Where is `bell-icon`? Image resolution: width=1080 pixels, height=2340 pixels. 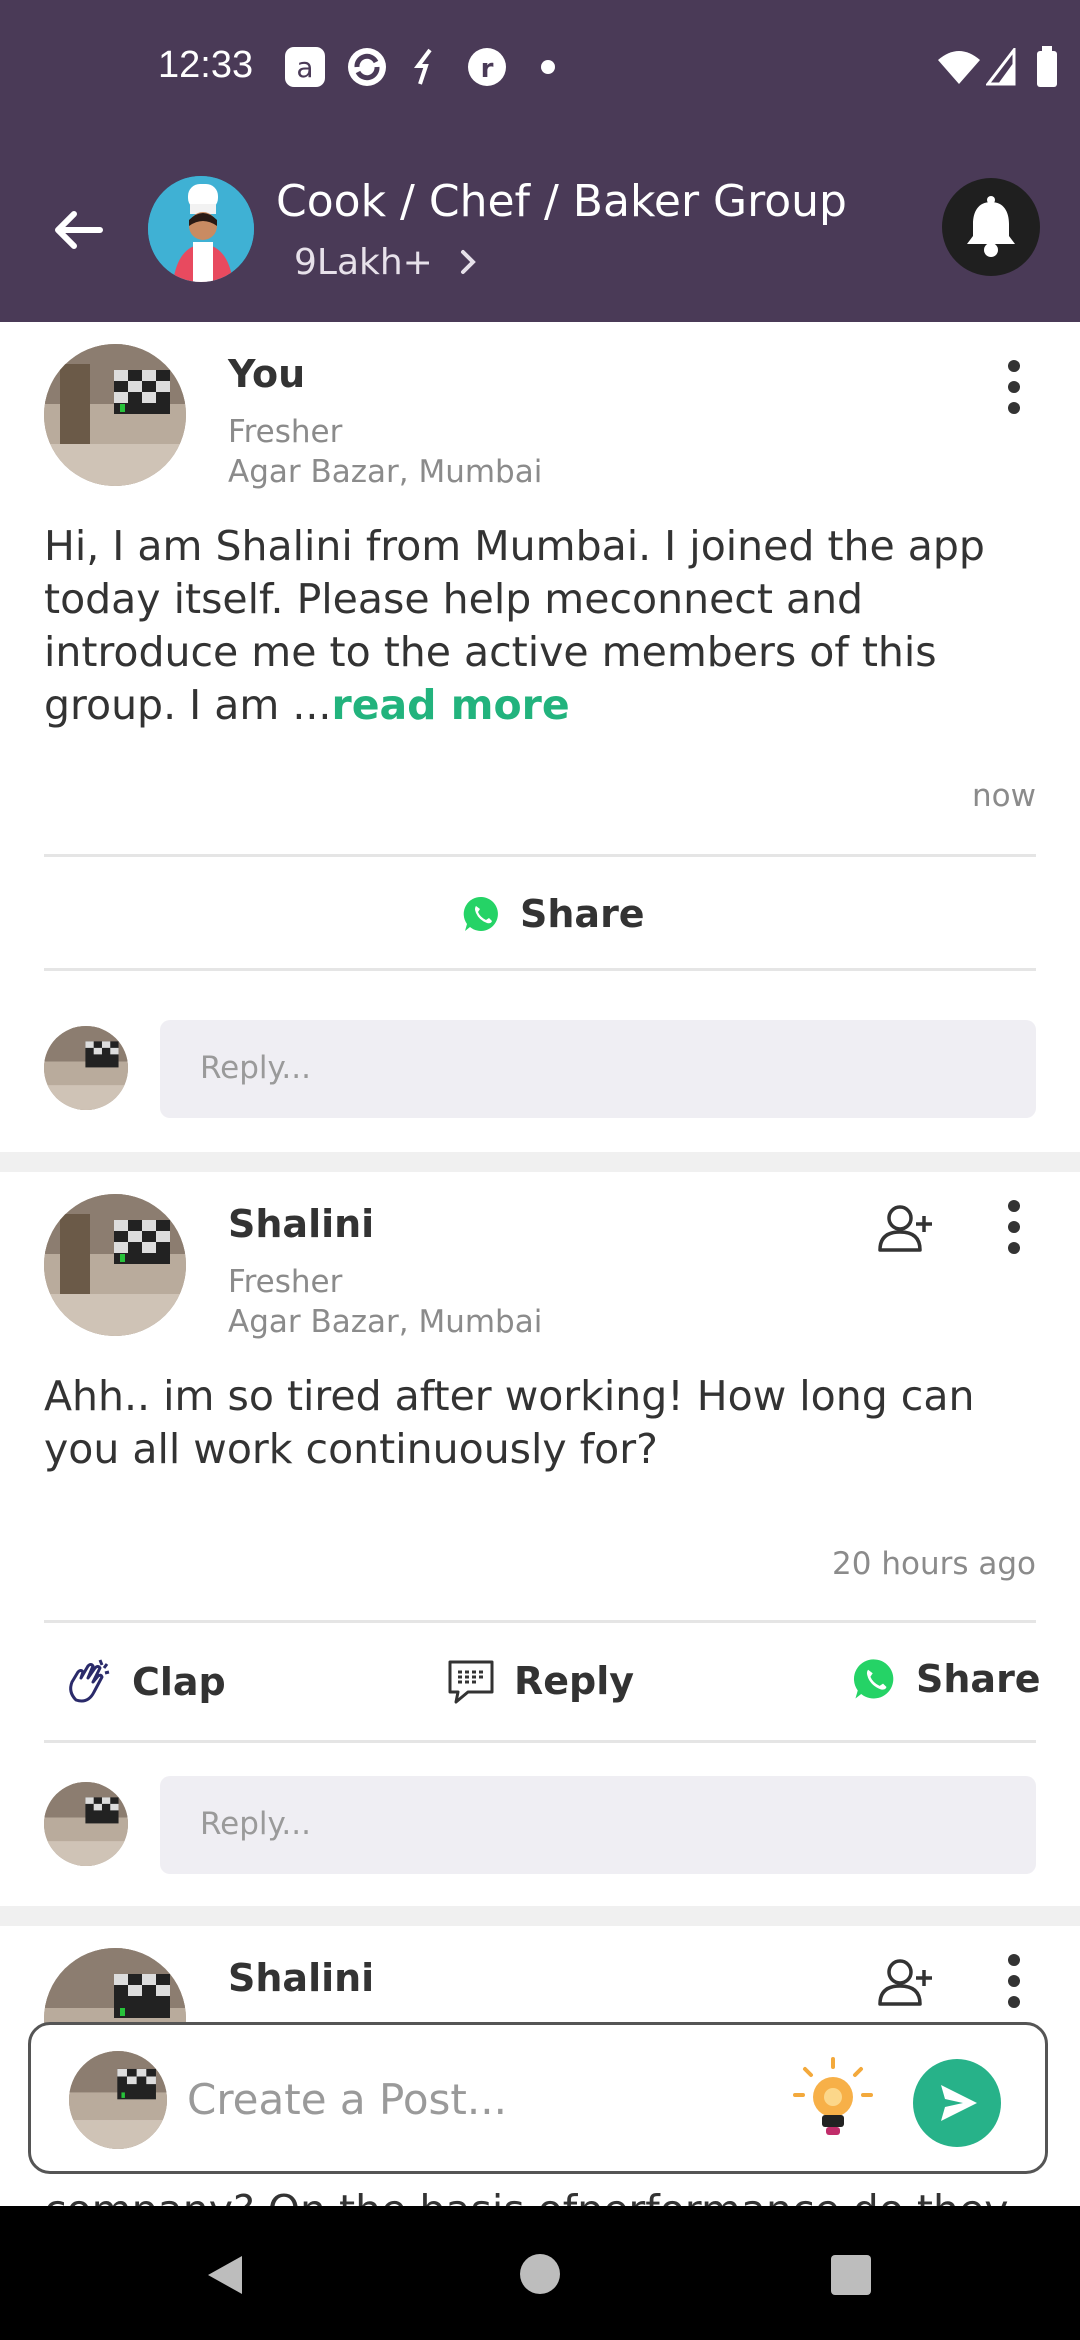 bell-icon is located at coordinates (991, 226).